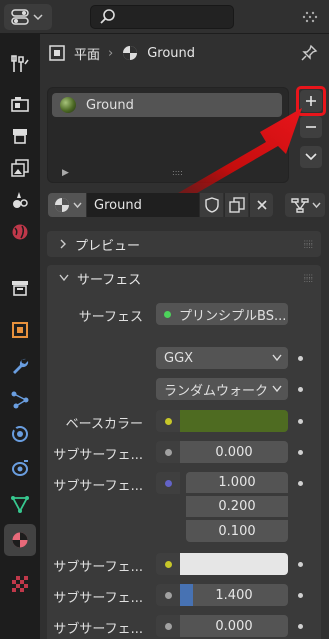 The width and height of the screenshot is (329, 639). What do you see at coordinates (110, 317) in the screenshot?
I see `surface-label: サーフェス` at bounding box center [110, 317].